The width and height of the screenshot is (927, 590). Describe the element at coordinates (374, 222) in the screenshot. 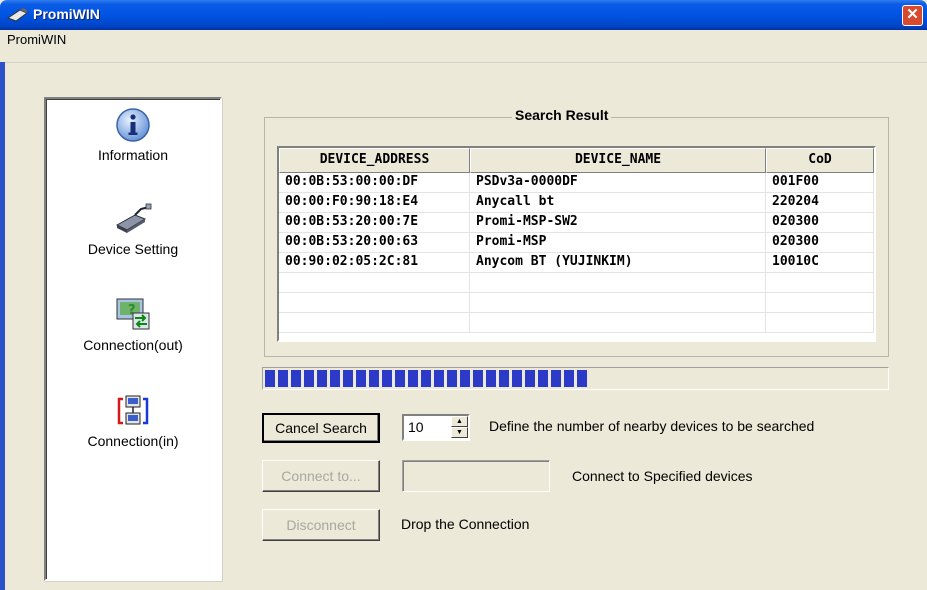

I see `table-cell: 00:0B:53:20:00:7E` at that location.